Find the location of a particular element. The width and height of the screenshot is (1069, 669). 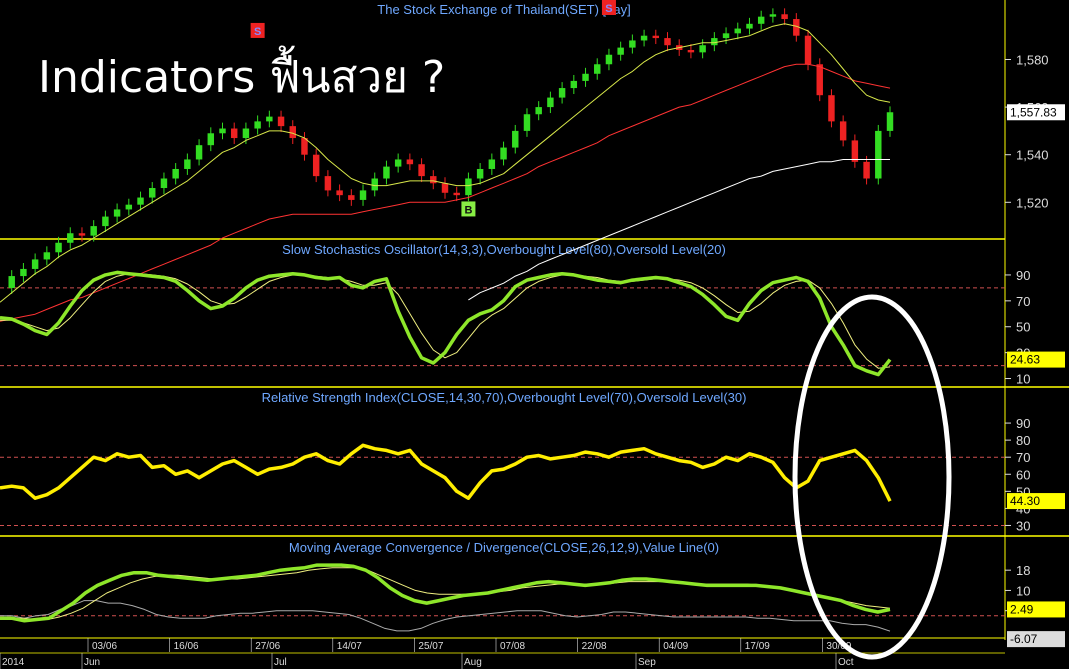

headline: Indicators ฟื้นสวย ? is located at coordinates (241, 74).